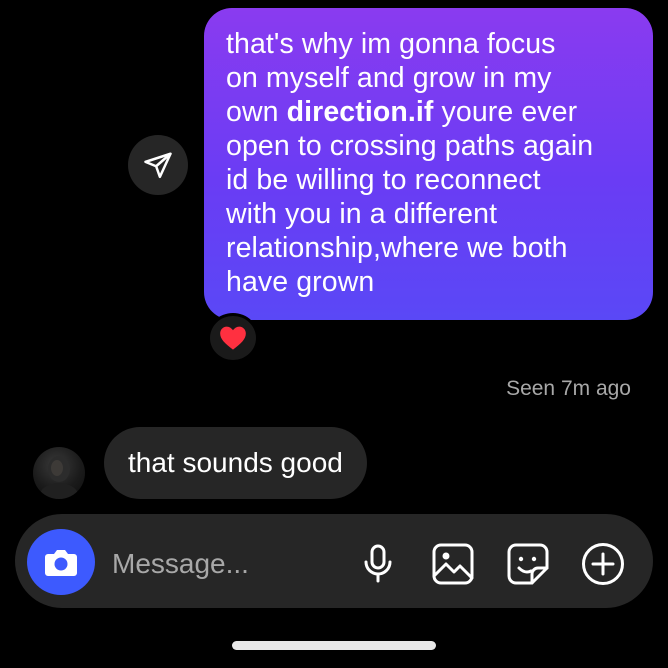  What do you see at coordinates (568, 388) in the screenshot?
I see `seen-status: Seen 7m ago` at bounding box center [568, 388].